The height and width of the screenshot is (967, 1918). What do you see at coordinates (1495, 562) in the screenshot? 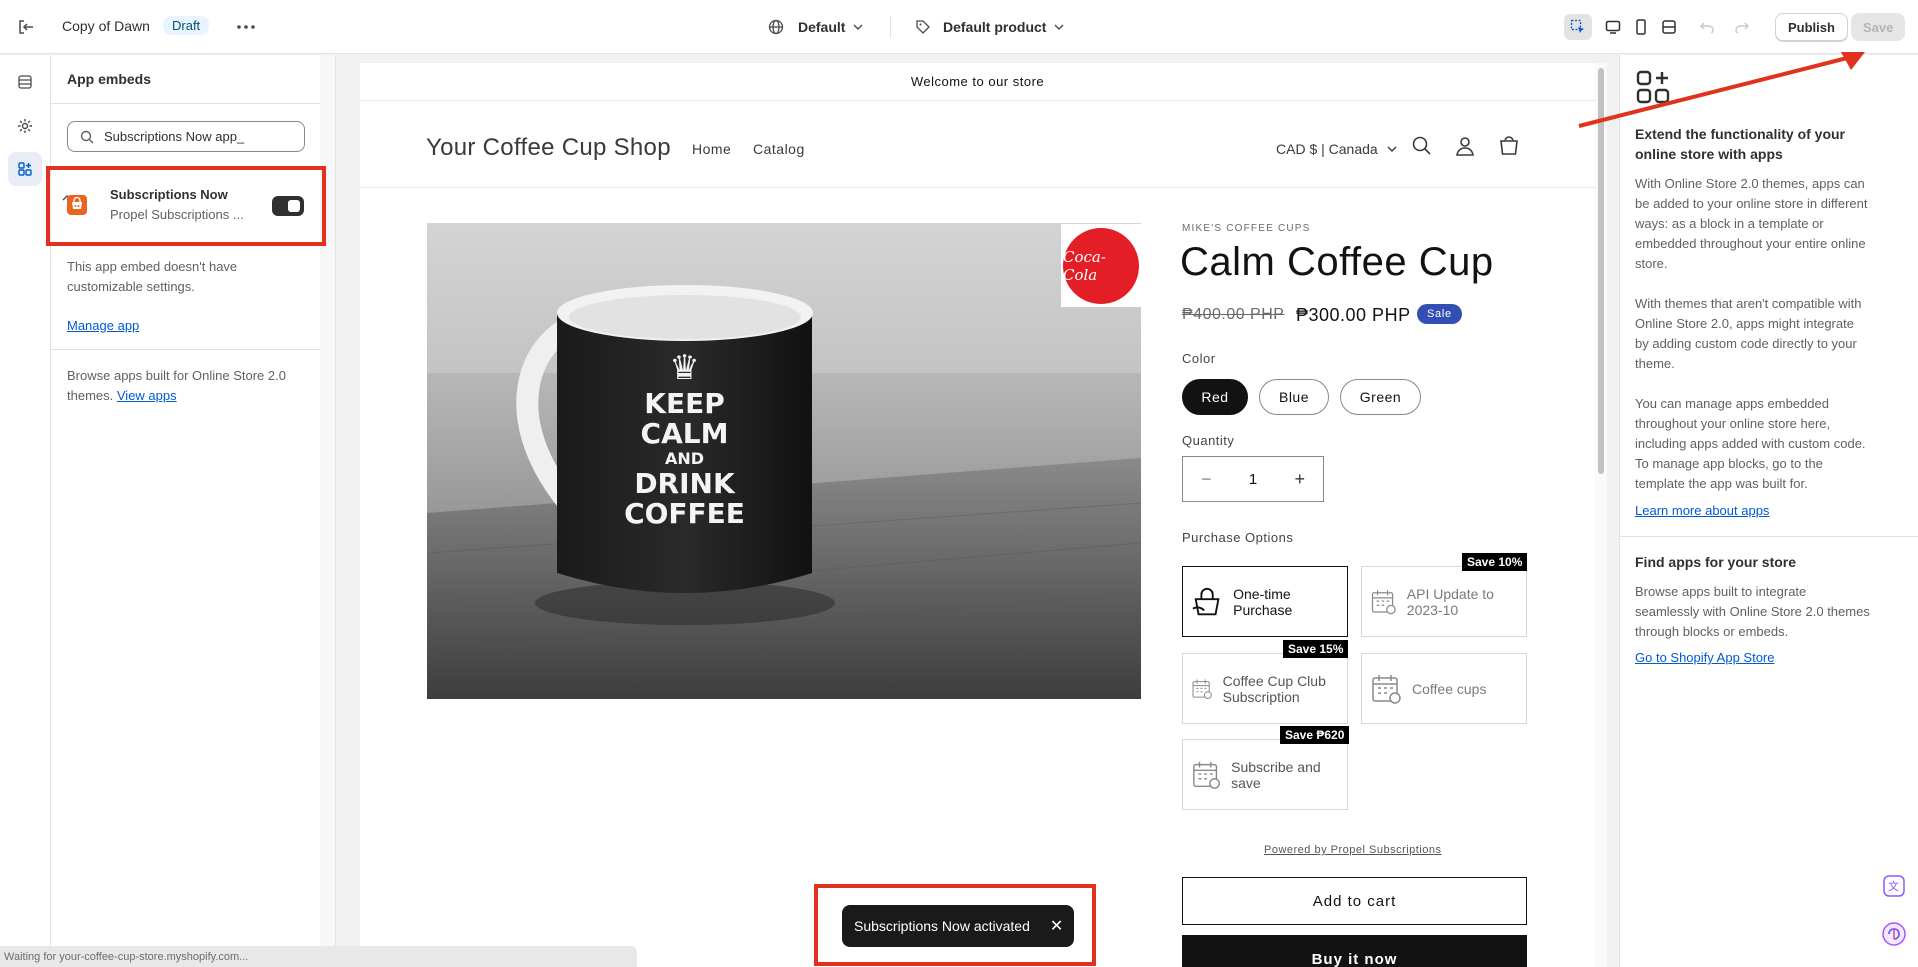
I see `save-tag: Save 10%` at bounding box center [1495, 562].